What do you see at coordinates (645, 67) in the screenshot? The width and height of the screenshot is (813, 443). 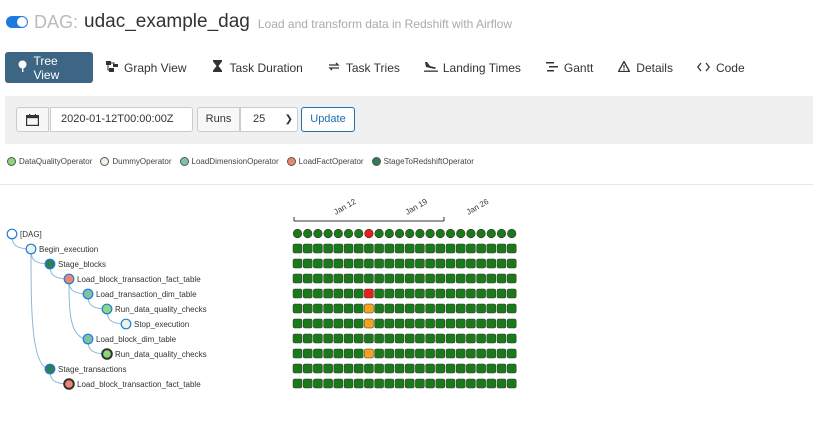 I see `tab-details: Details` at bounding box center [645, 67].